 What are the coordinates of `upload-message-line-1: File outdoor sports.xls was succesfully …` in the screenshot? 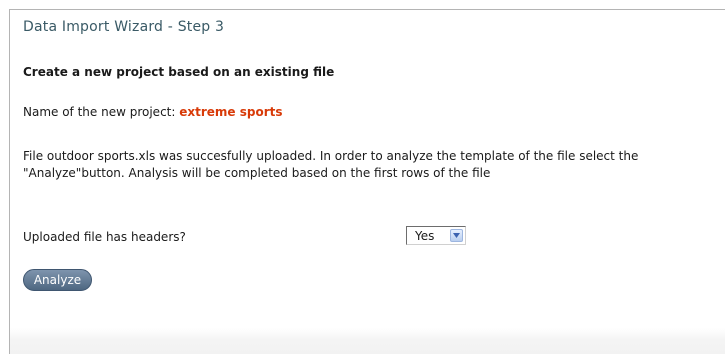 It's located at (331, 156).